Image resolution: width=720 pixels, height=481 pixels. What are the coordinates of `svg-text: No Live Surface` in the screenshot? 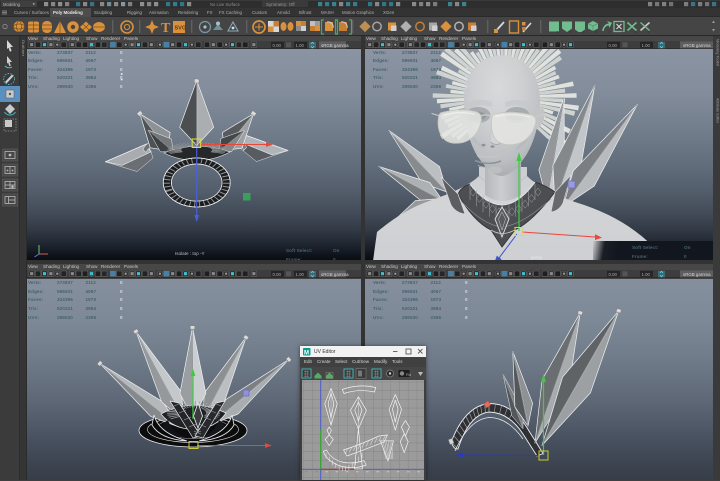 It's located at (225, 4).